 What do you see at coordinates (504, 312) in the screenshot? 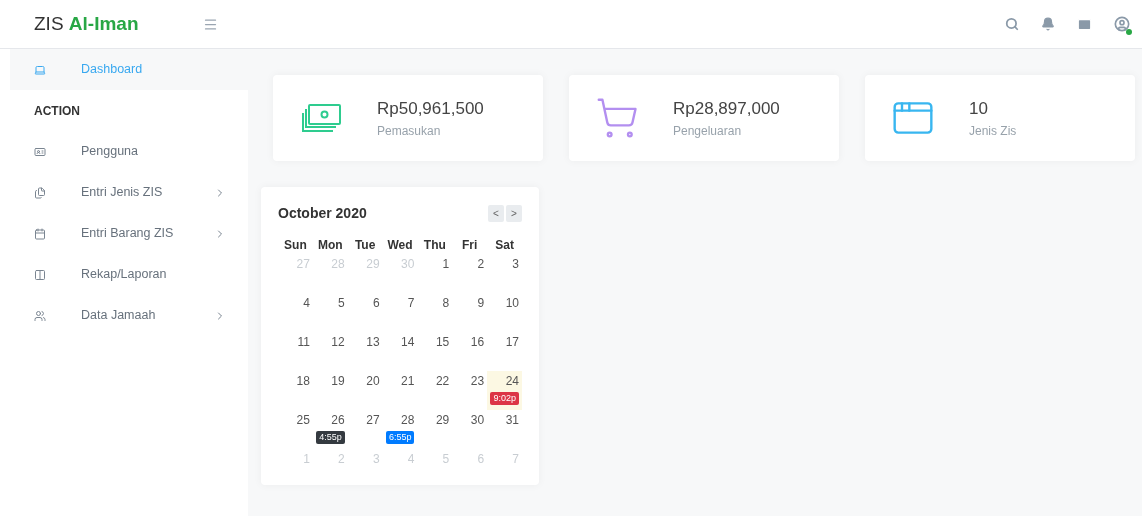
I see `calendar-day: 10` at bounding box center [504, 312].